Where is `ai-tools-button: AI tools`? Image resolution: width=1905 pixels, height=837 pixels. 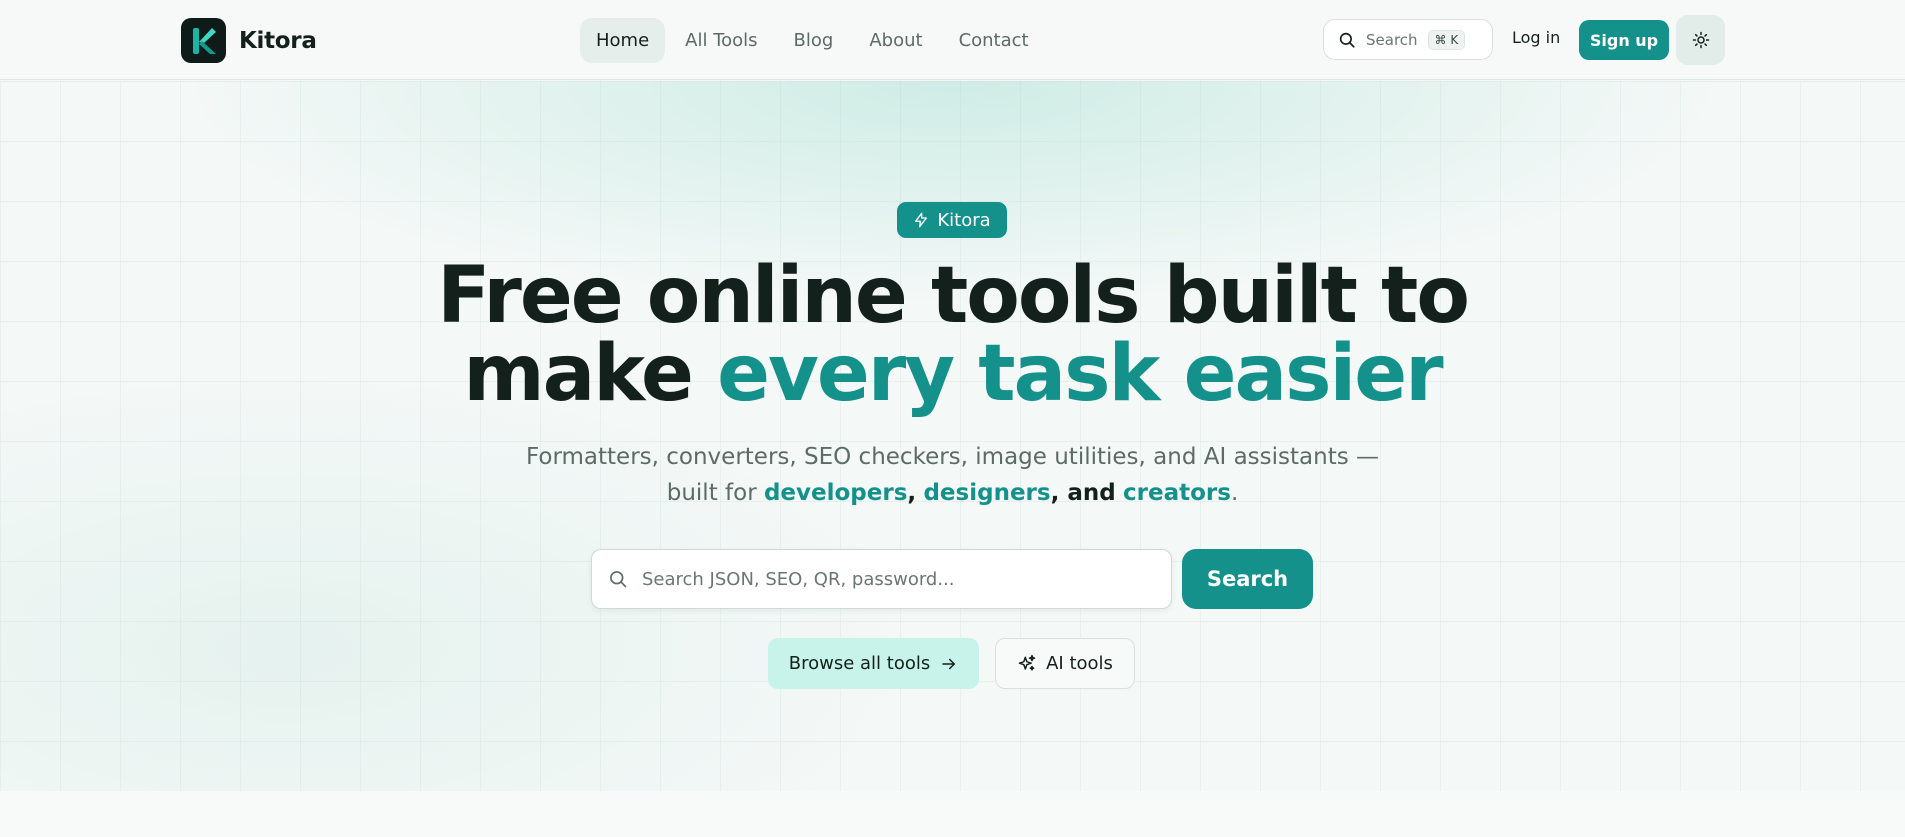 ai-tools-button: AI tools is located at coordinates (1065, 663).